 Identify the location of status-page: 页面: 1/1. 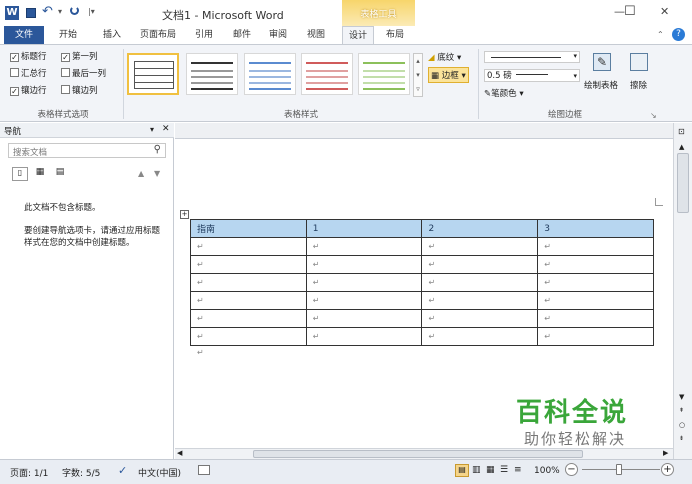
(29, 472).